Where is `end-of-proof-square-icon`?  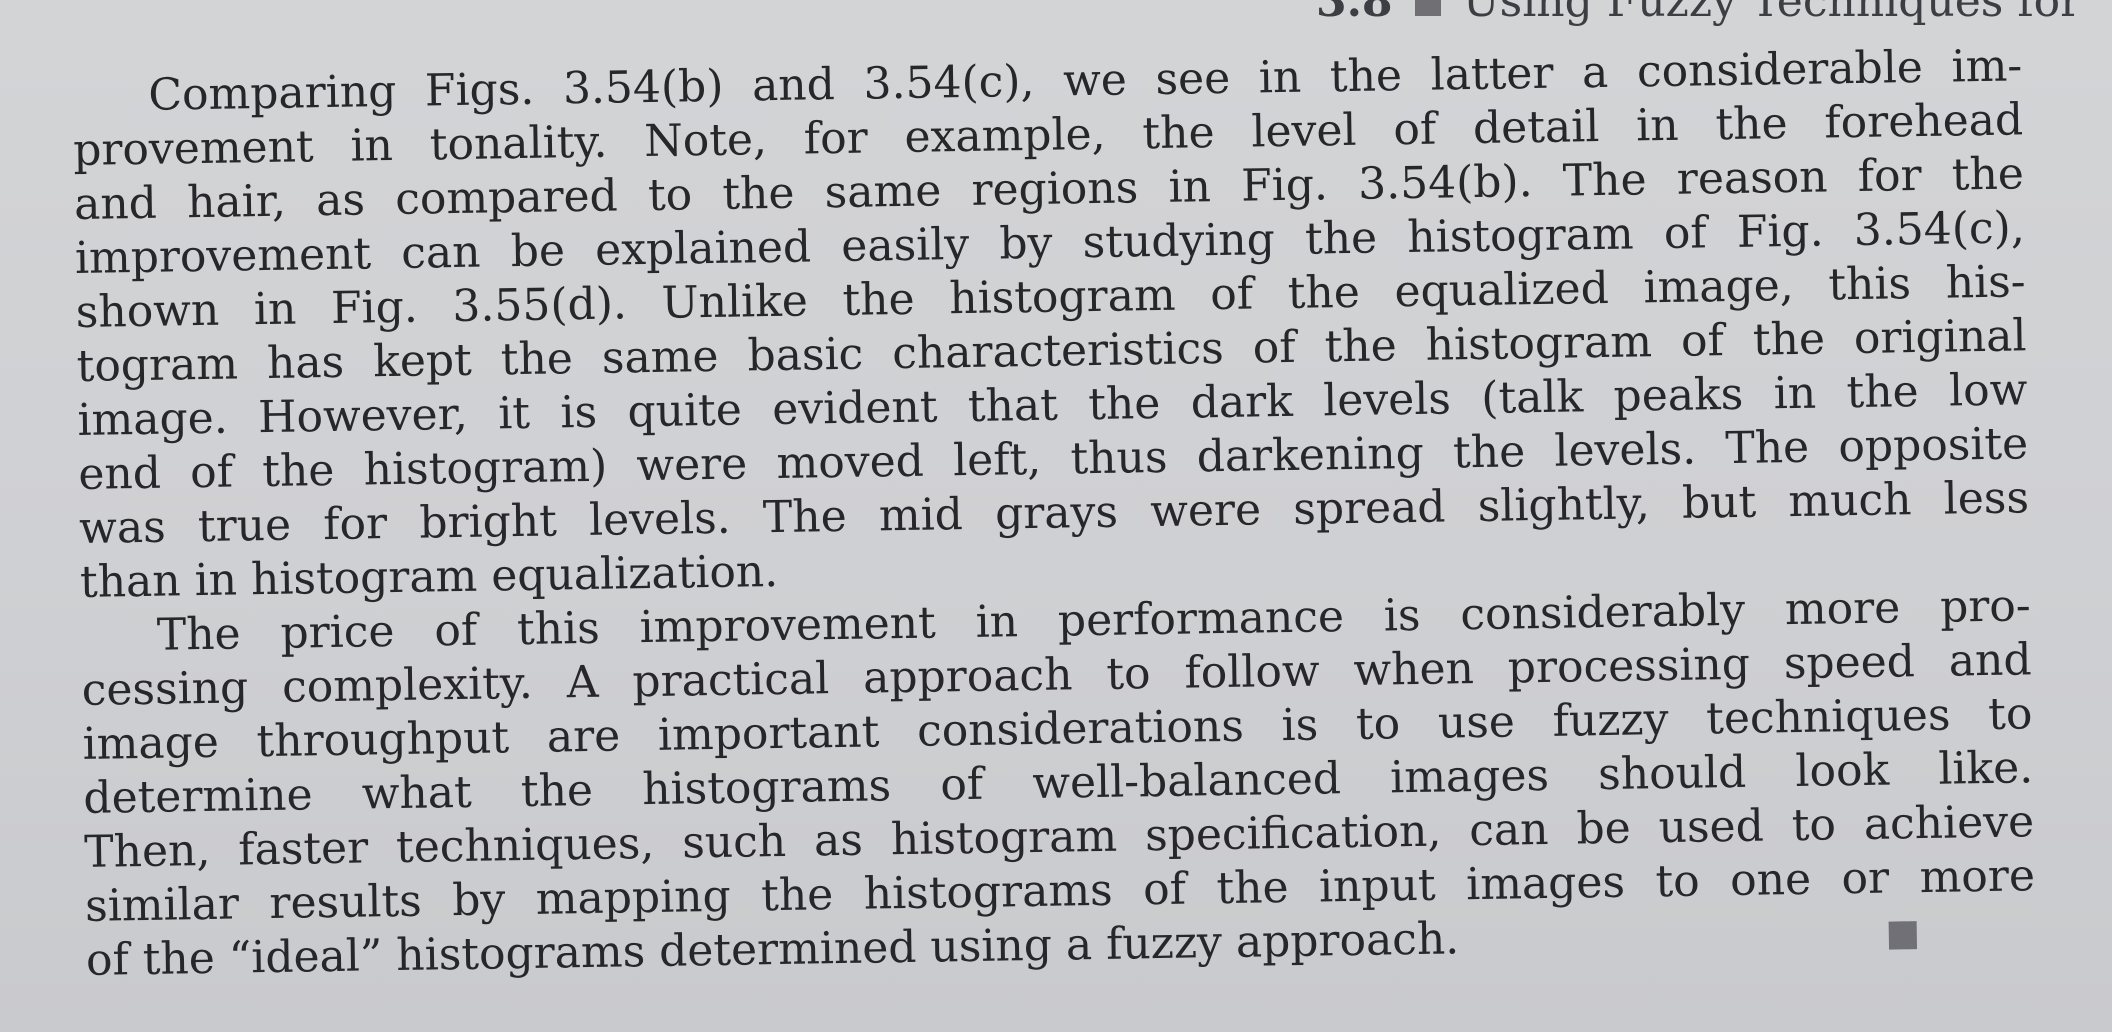 end-of-proof-square-icon is located at coordinates (1903, 935).